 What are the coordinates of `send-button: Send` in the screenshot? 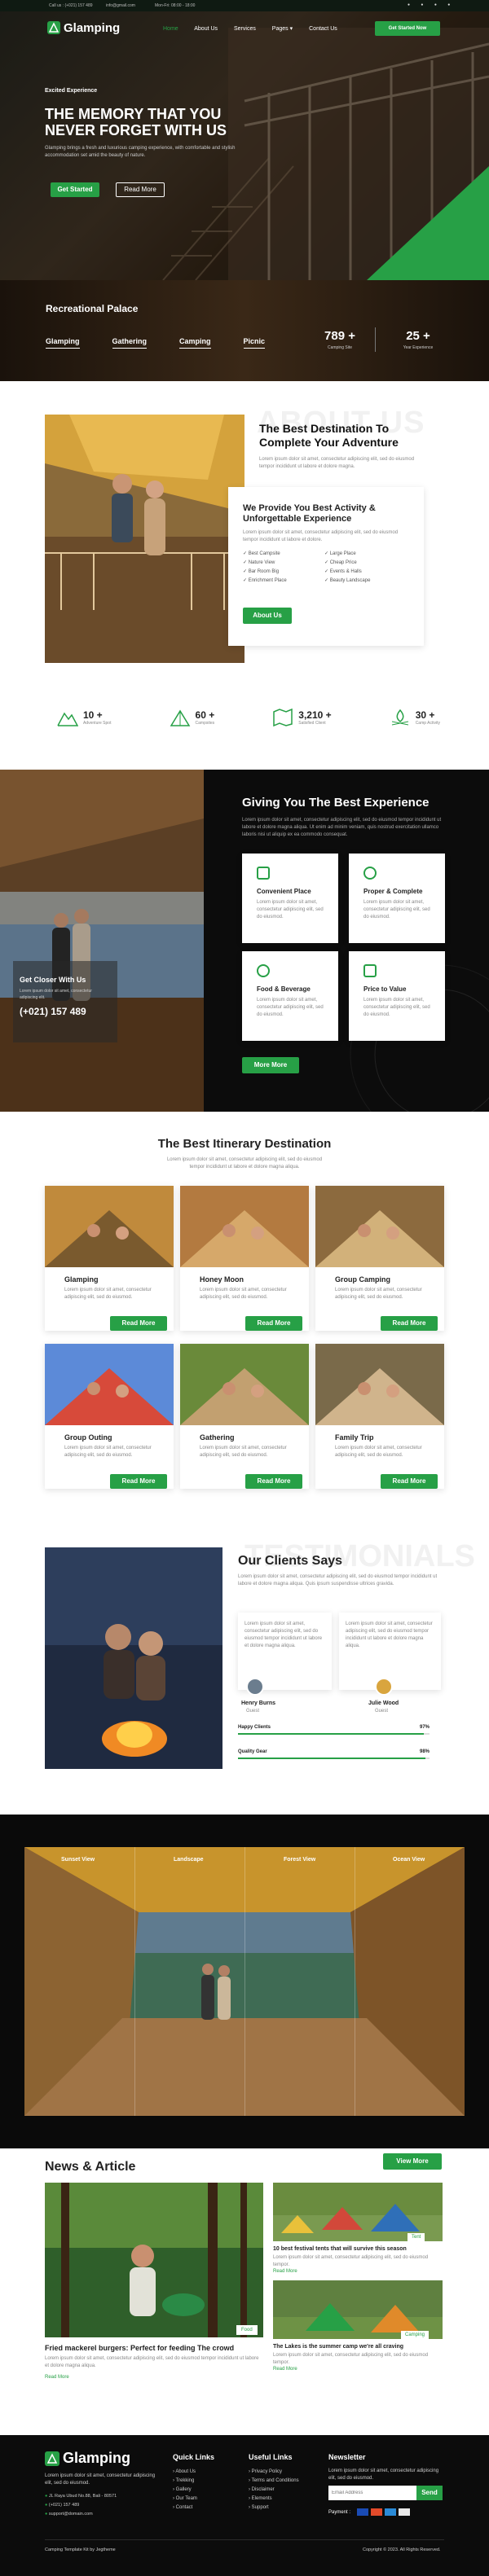 It's located at (429, 2493).